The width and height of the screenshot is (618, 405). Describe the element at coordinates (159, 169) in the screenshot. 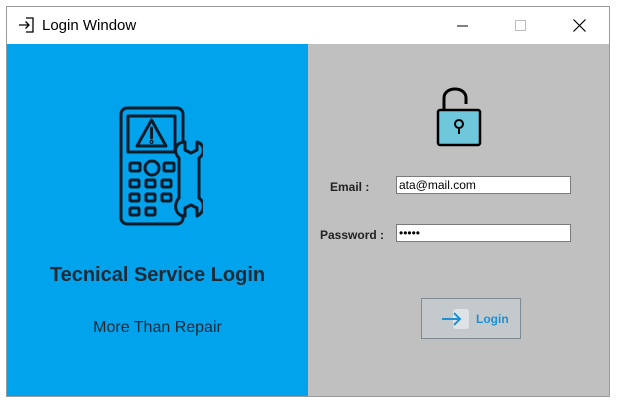

I see `device-repair-icon` at that location.